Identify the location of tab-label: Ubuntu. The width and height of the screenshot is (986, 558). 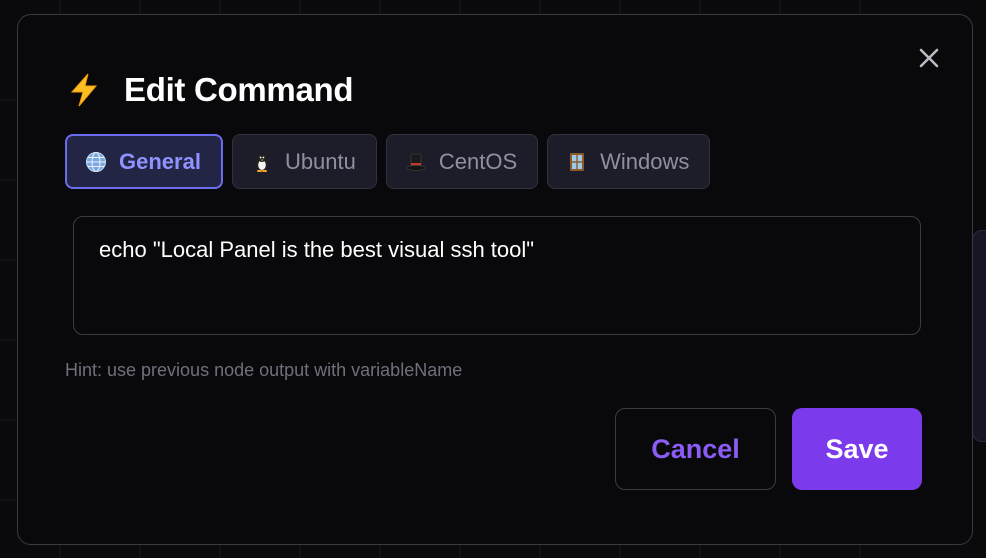
(320, 161).